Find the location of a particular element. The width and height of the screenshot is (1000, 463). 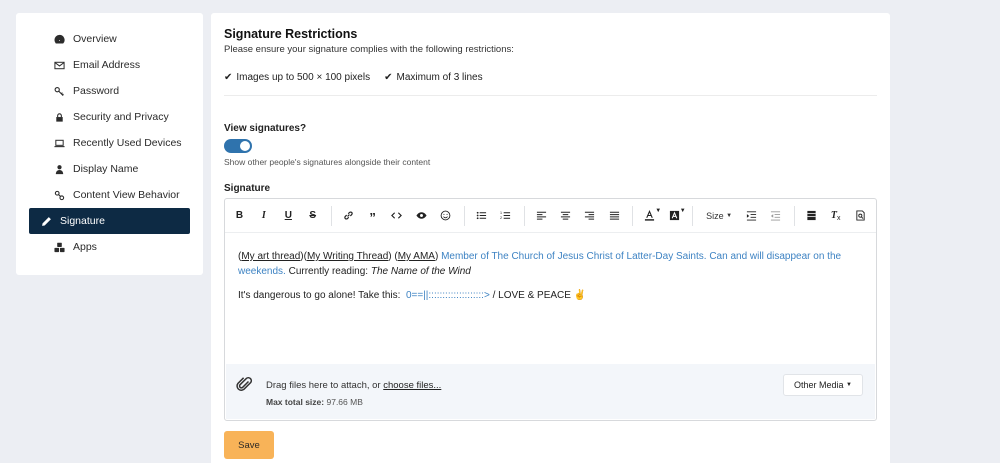

sidebar-item-email-address: Email Address is located at coordinates (109, 65).